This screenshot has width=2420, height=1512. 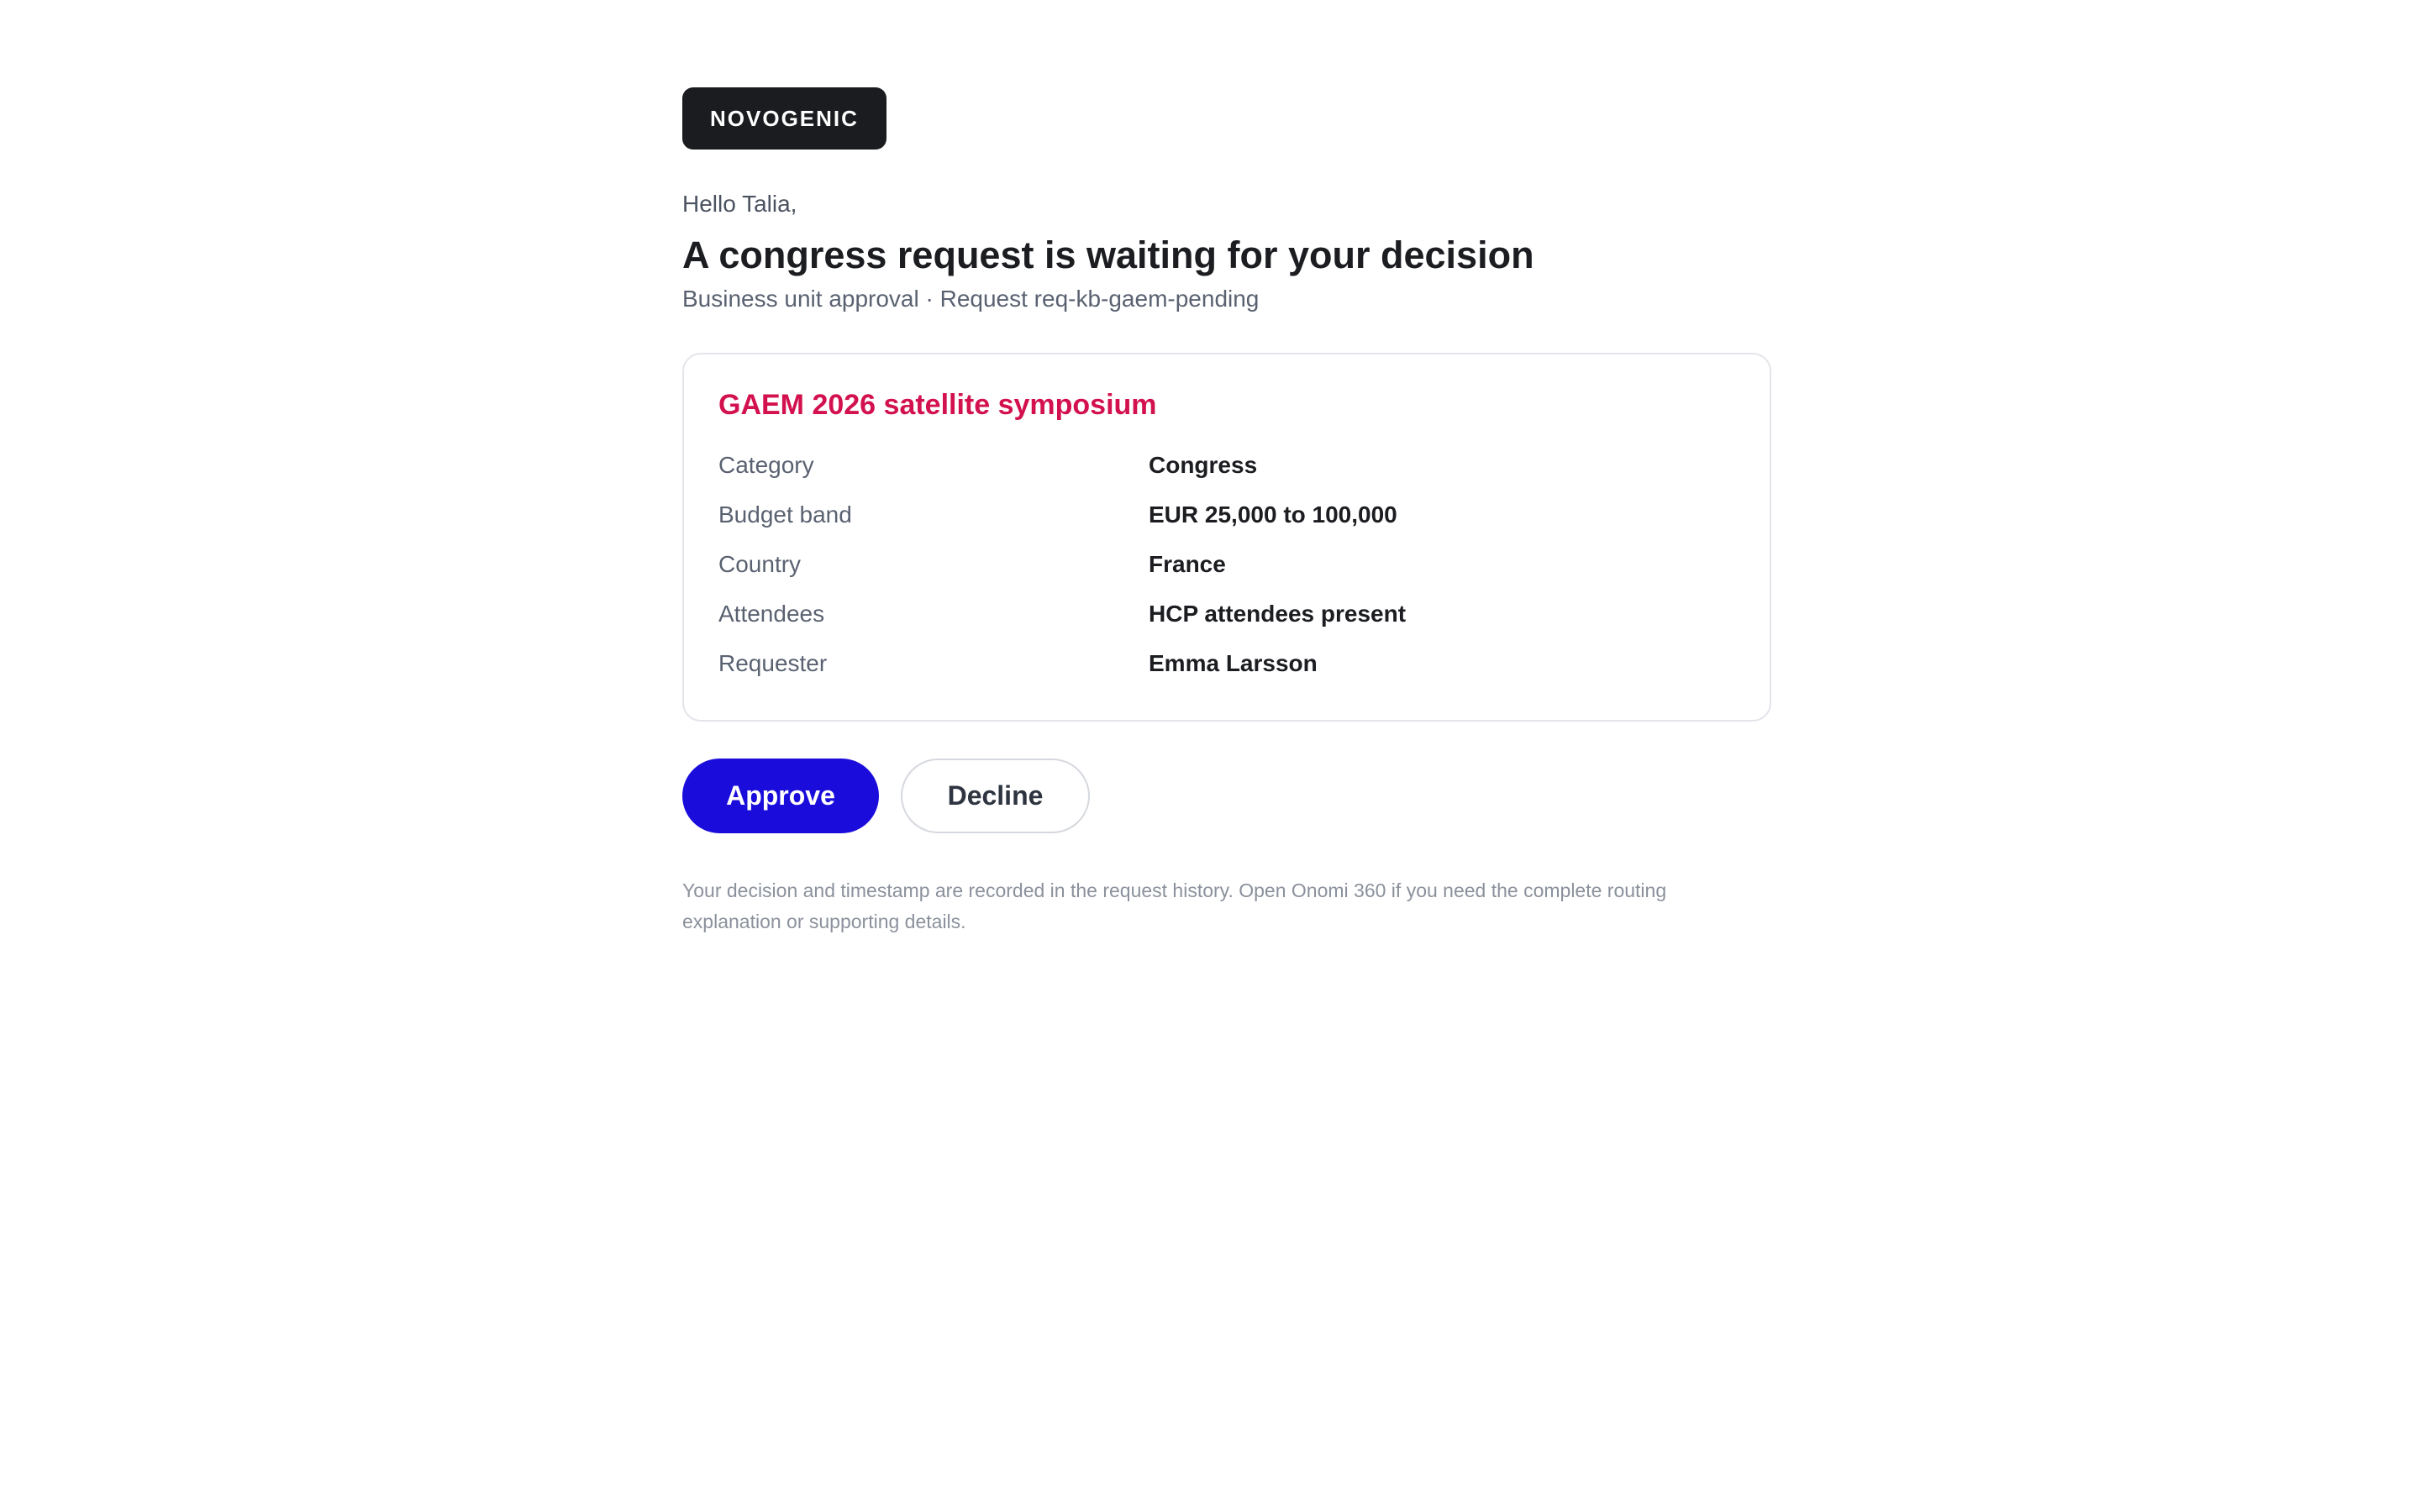 What do you see at coordinates (773, 662) in the screenshot?
I see `detail-label: Requester` at bounding box center [773, 662].